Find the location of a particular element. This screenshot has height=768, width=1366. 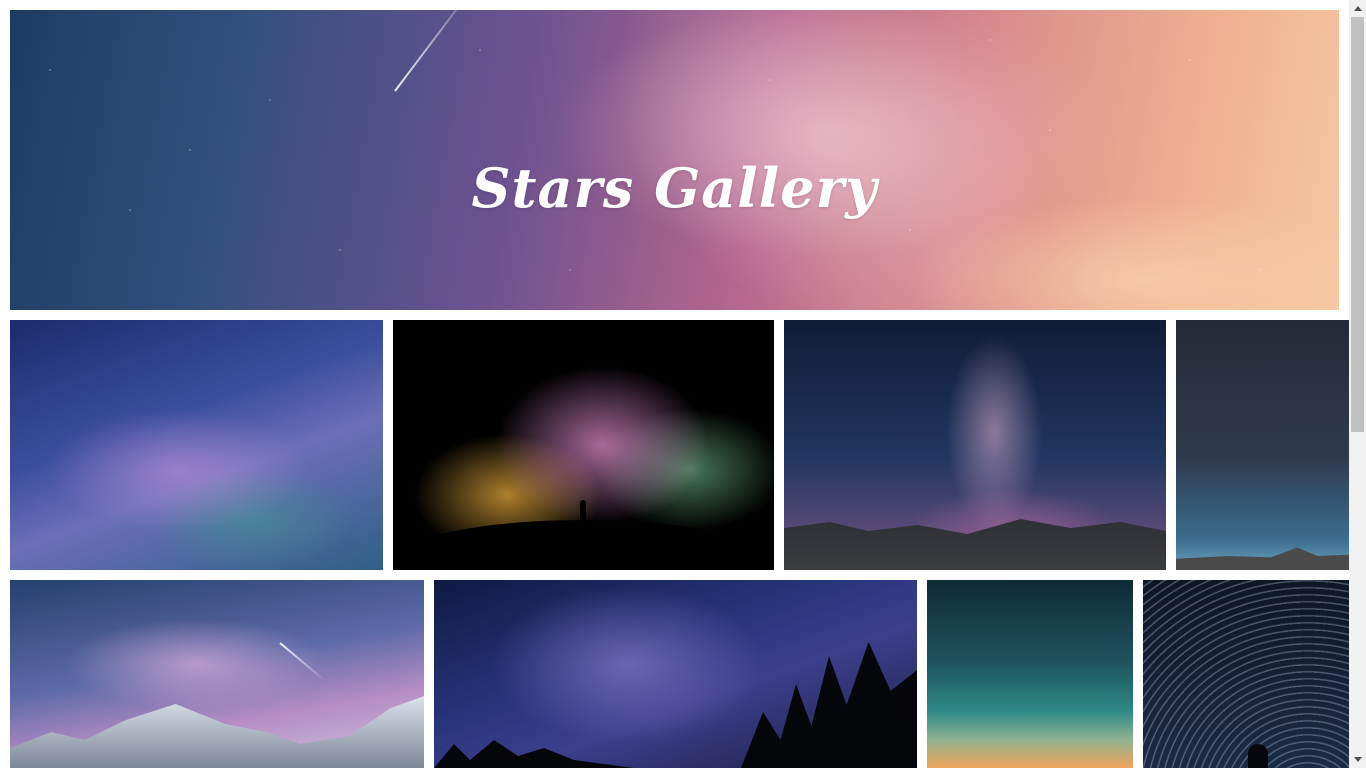

gallery-photo-person-under-milky-way is located at coordinates (583, 445).